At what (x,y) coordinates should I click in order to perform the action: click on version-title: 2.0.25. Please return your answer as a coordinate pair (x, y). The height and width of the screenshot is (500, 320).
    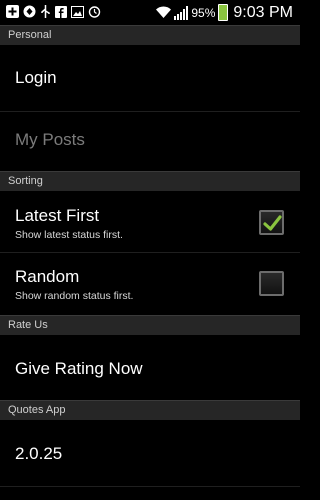
    Looking at the image, I should click on (39, 453).